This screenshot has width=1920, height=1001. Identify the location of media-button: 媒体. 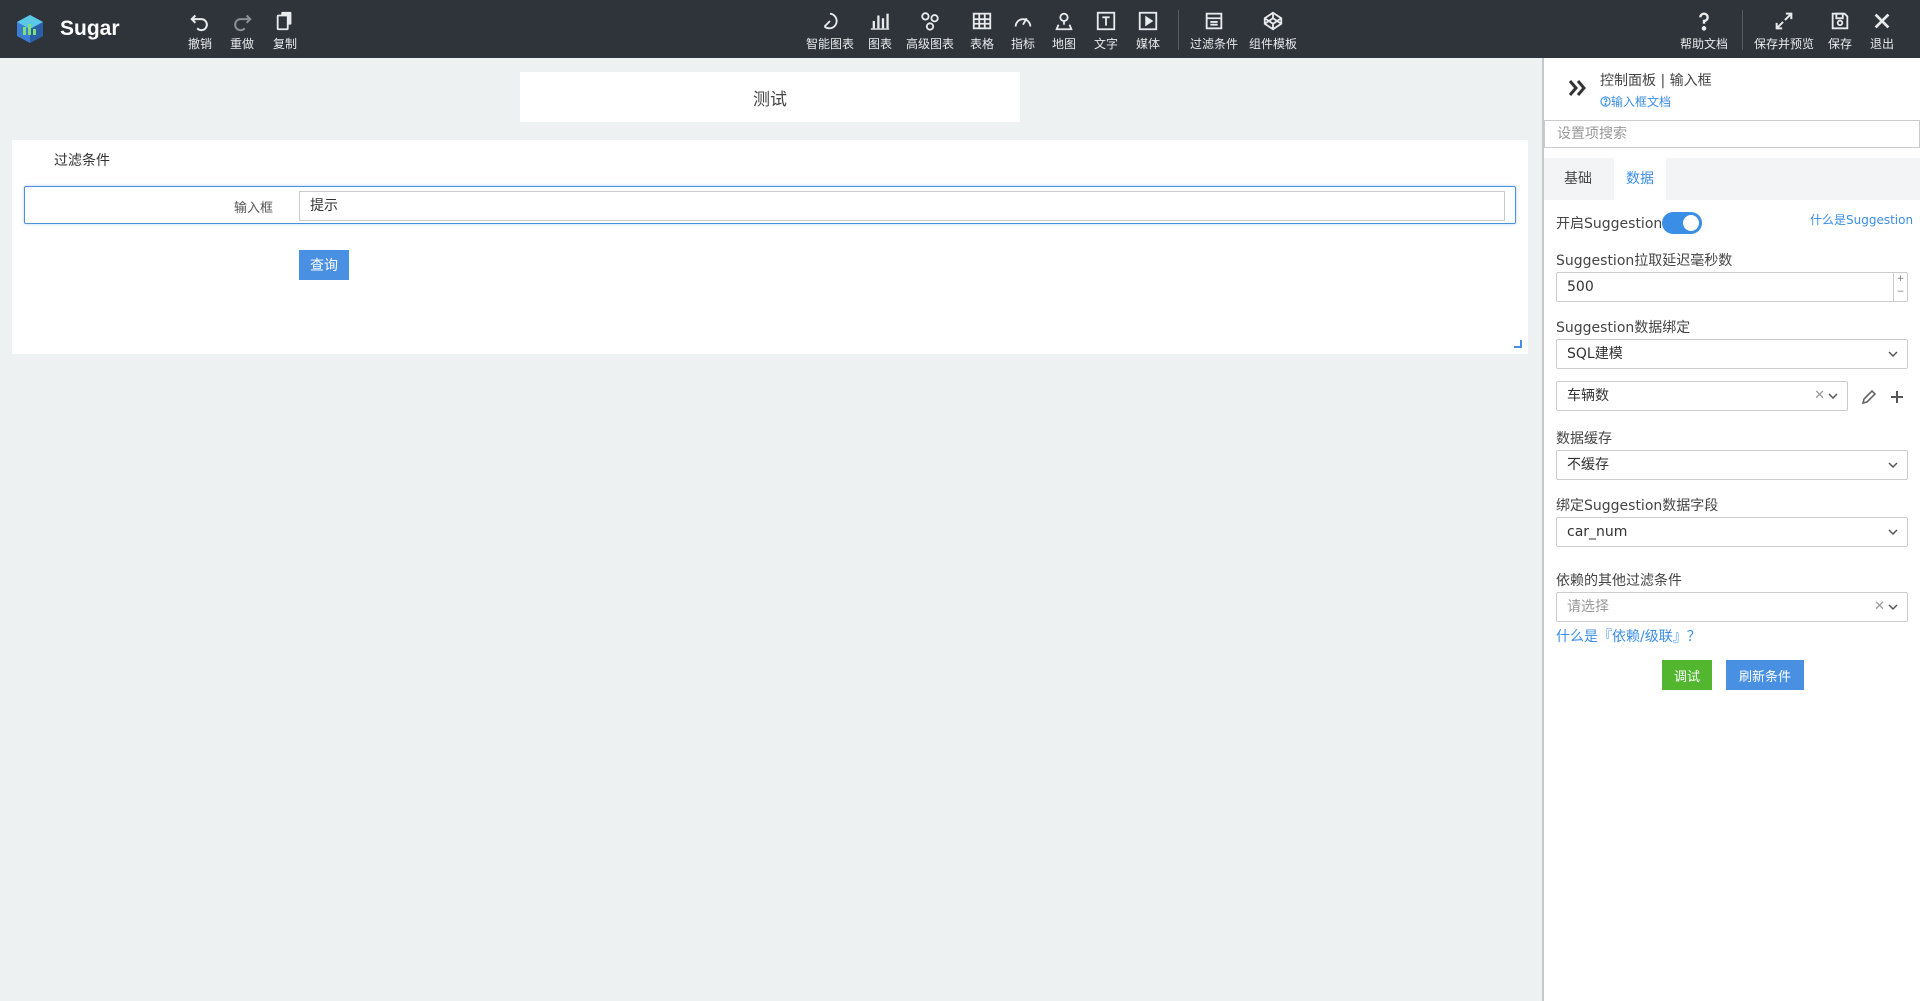
(1148, 31).